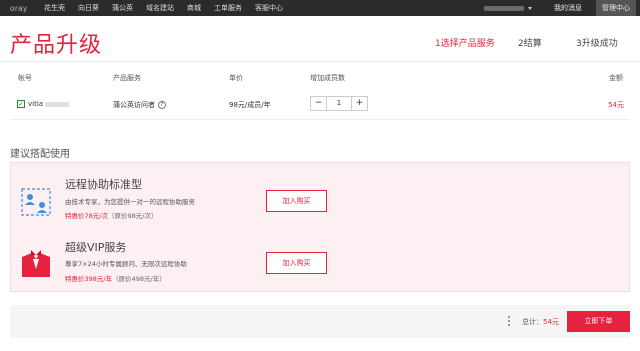  Describe the element at coordinates (103, 184) in the screenshot. I see `item-name: 远程协助标准型` at that location.